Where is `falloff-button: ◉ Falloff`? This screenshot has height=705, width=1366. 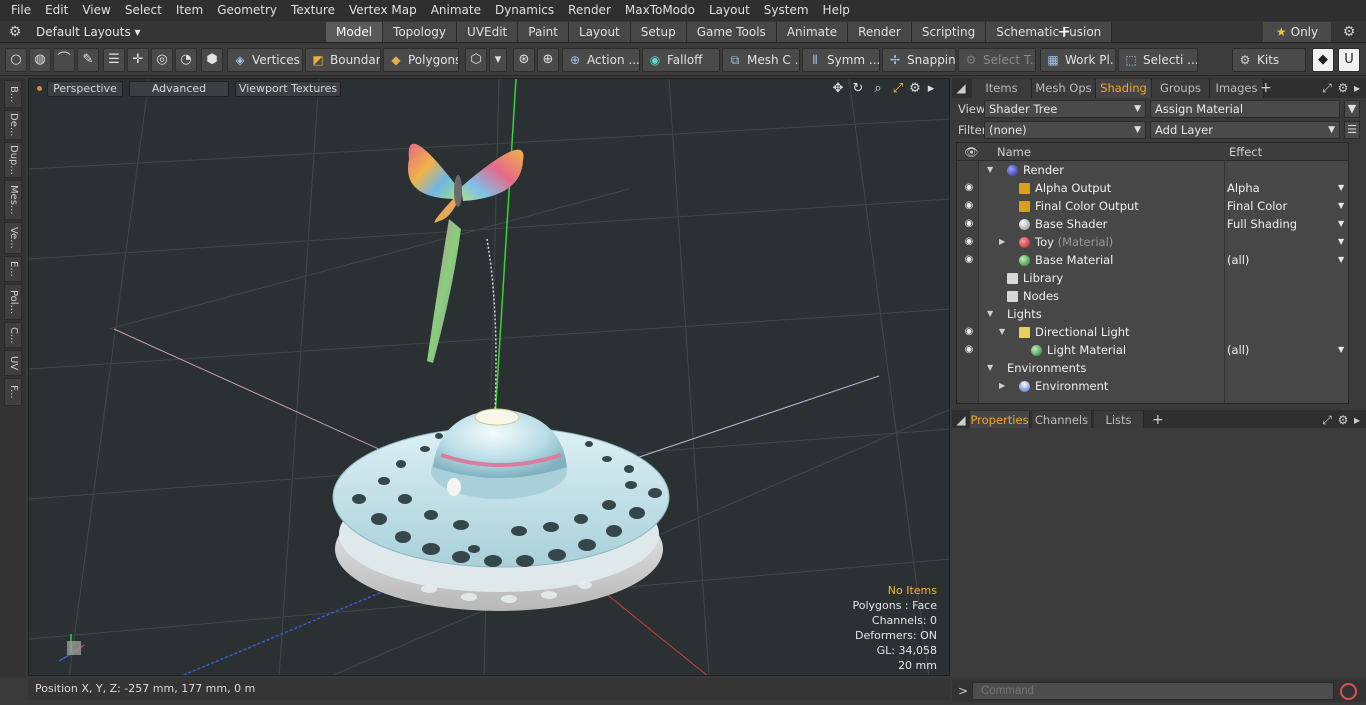 falloff-button: ◉ Falloff is located at coordinates (681, 60).